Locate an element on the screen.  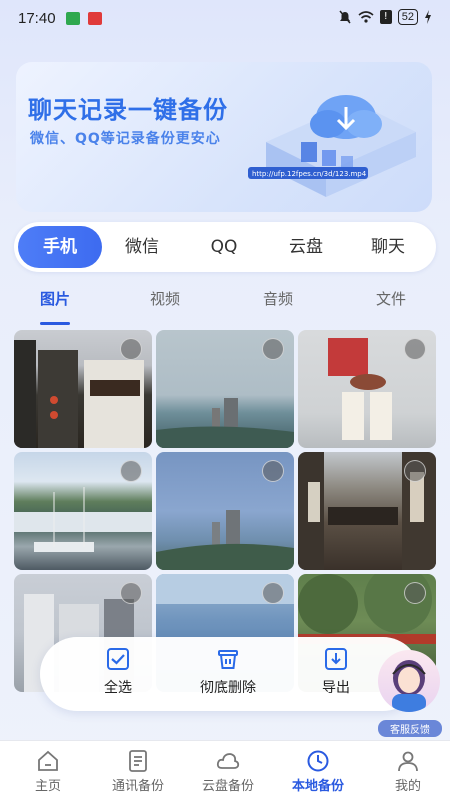
export-label: 导出 is located at coordinates (336, 688).